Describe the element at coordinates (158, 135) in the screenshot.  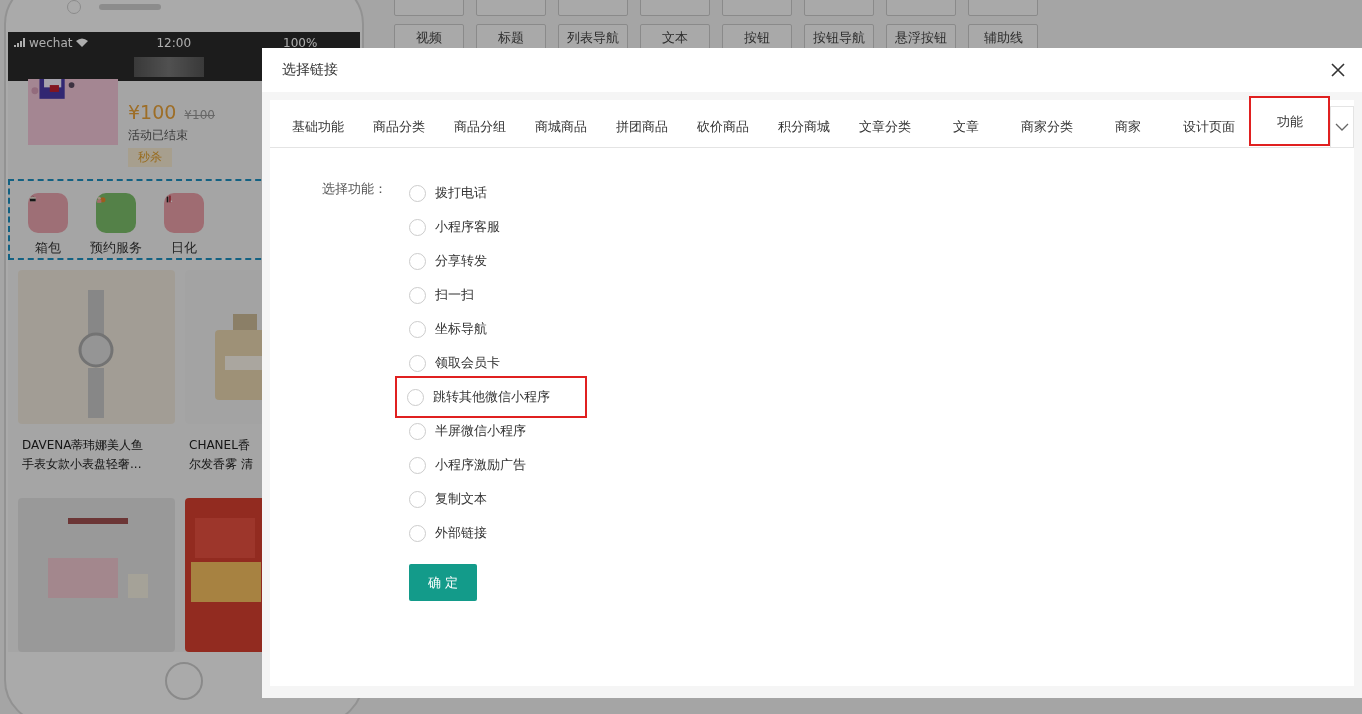
I see `activity-status: 活动已结束` at that location.